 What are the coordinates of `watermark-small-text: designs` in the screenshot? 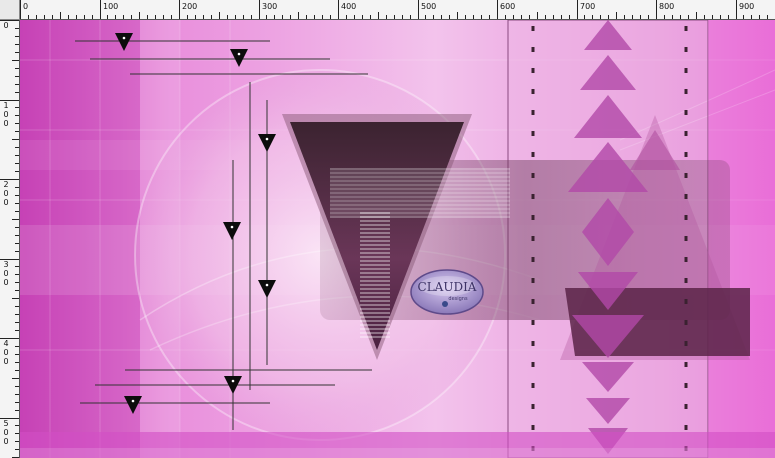 It's located at (458, 299).